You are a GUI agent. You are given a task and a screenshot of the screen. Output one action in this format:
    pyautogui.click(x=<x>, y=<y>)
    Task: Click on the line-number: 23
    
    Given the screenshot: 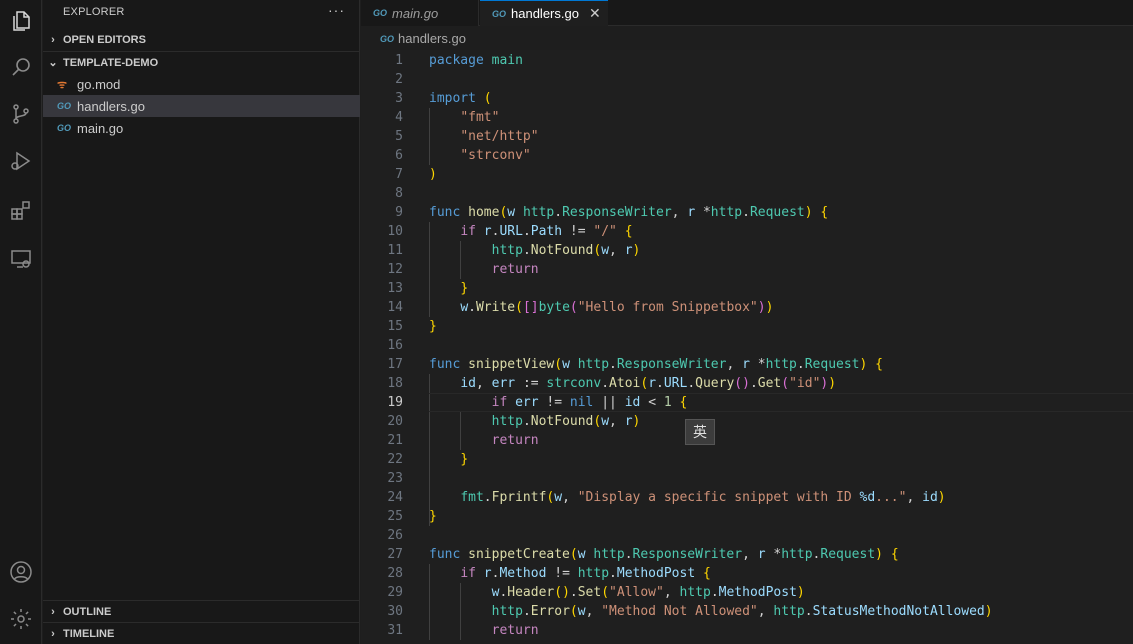 What is the action you would take?
    pyautogui.click(x=395, y=478)
    